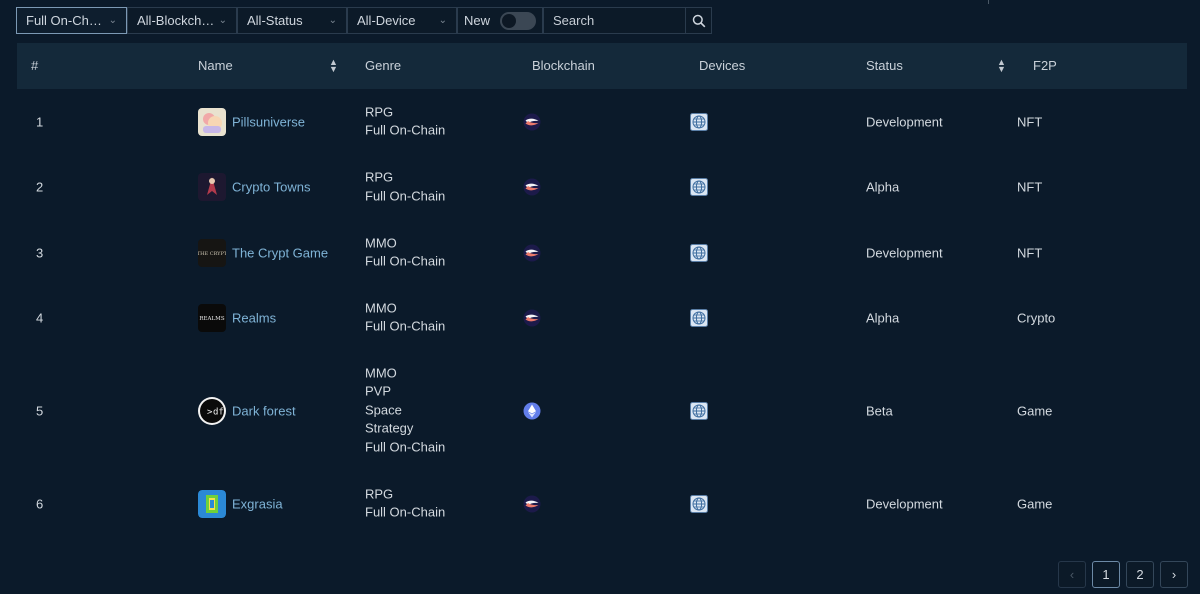 Image resolution: width=1200 pixels, height=594 pixels. I want to click on status-text: Alpha, so click(883, 187).